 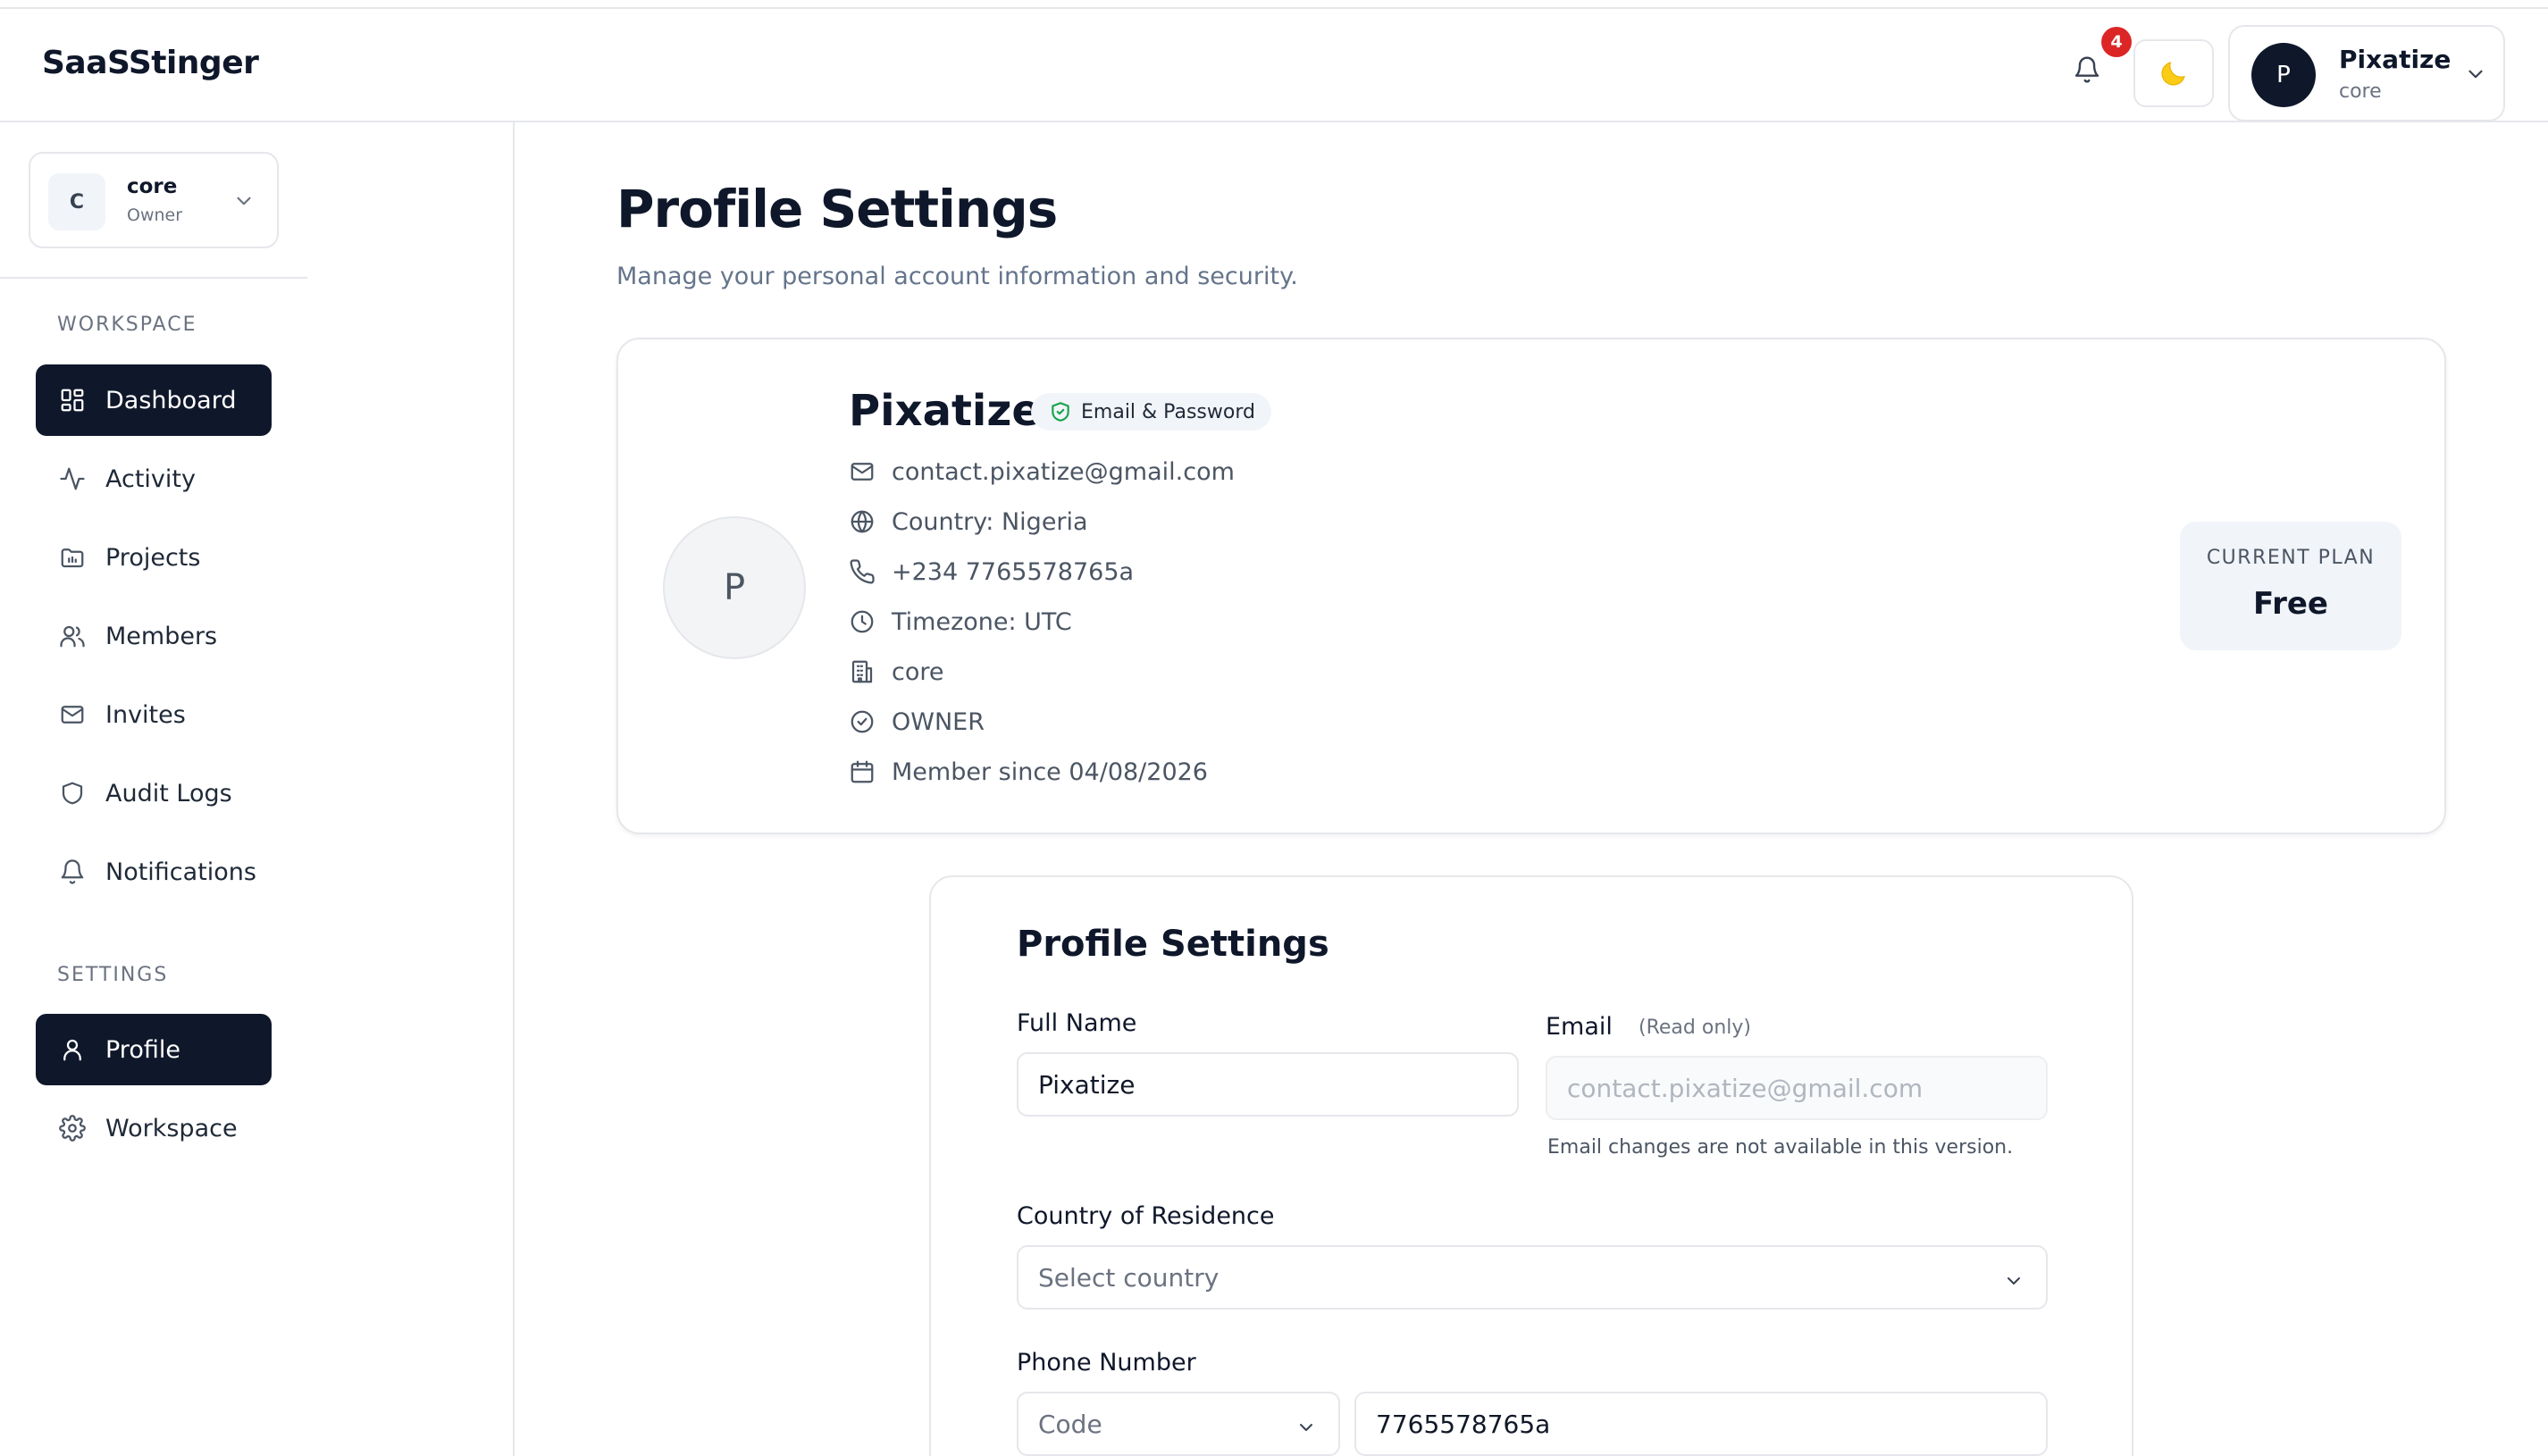 I want to click on sidebar-item-invites: Invites, so click(x=154, y=714).